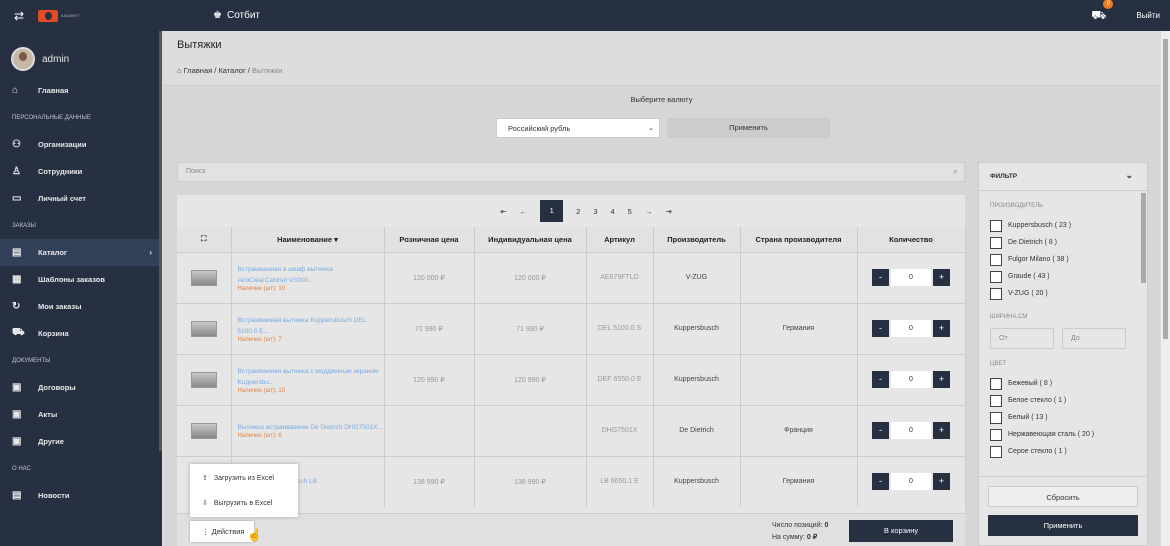  Describe the element at coordinates (503, 211) in the screenshot. I see `pager-item: ⇤` at that location.